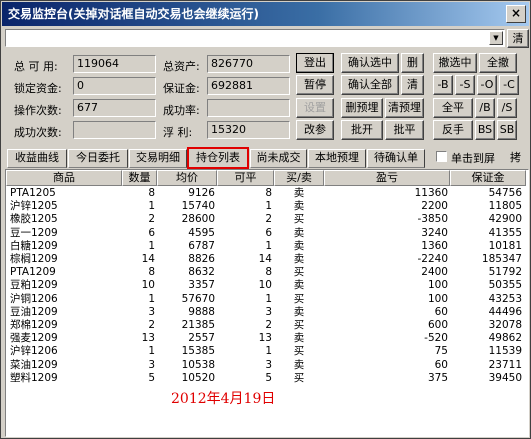 This screenshot has width=531, height=439. What do you see at coordinates (34, 232) in the screenshot?
I see `cell-product: 豆一1209` at bounding box center [34, 232].